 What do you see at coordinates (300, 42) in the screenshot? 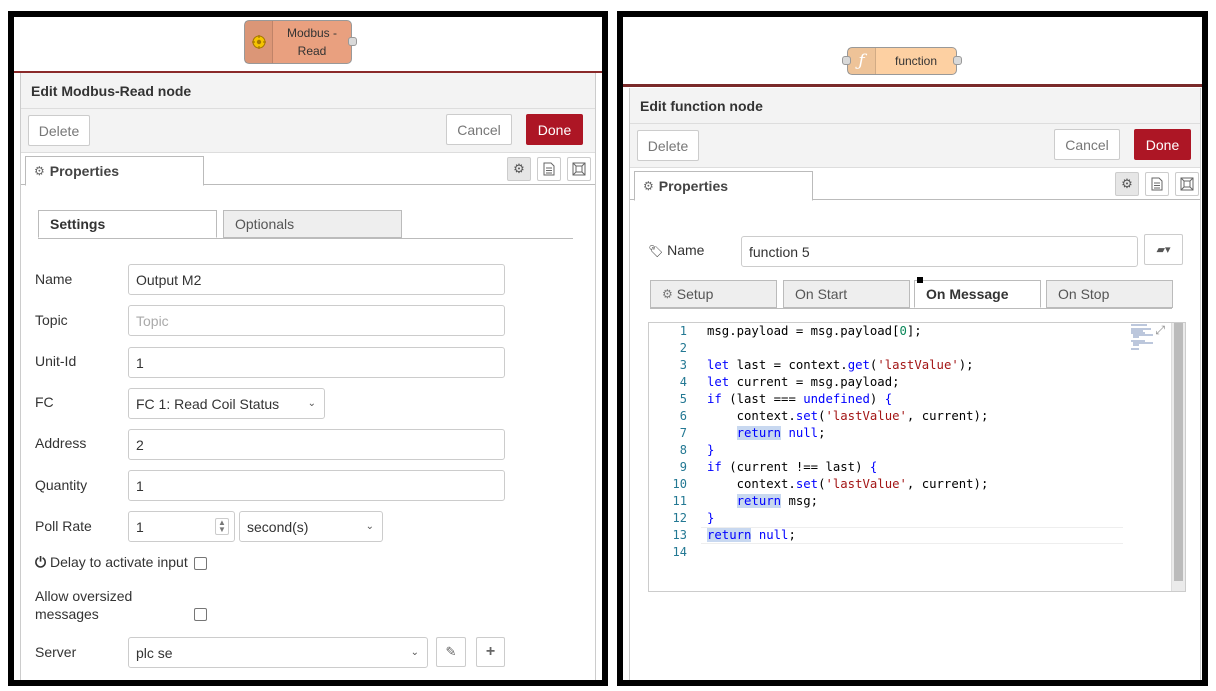
I see `modbus-read-node: Modbus - Read` at bounding box center [300, 42].